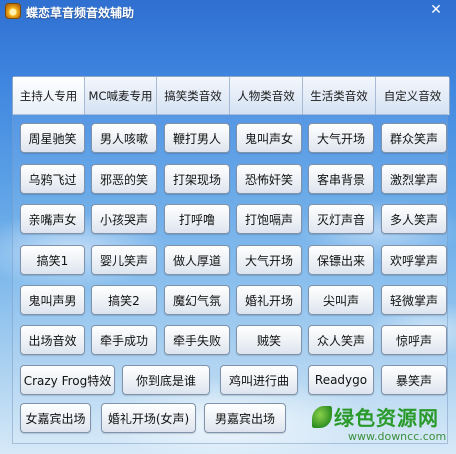 The image size is (456, 454). What do you see at coordinates (52, 300) in the screenshot?
I see `sound-button: 鬼叫声男` at bounding box center [52, 300].